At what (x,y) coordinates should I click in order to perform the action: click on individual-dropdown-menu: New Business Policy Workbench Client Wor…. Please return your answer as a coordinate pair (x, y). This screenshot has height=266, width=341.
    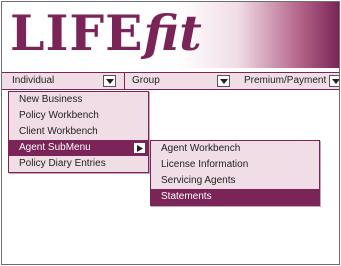
    Looking at the image, I should click on (78, 132).